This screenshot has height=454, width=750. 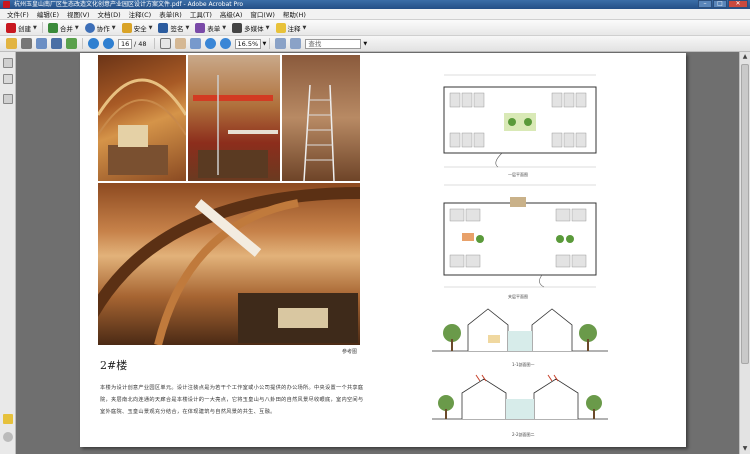 What do you see at coordinates (520, 397) in the screenshot?
I see `section-2-drawing` at bounding box center [520, 397].